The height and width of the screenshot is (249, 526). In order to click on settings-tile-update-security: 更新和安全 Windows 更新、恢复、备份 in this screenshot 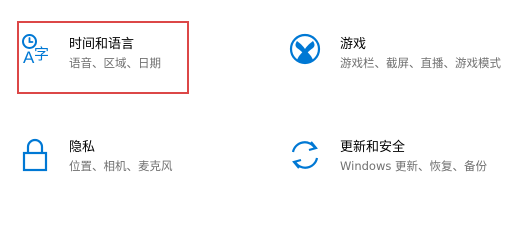, I will do `click(400, 163)`.